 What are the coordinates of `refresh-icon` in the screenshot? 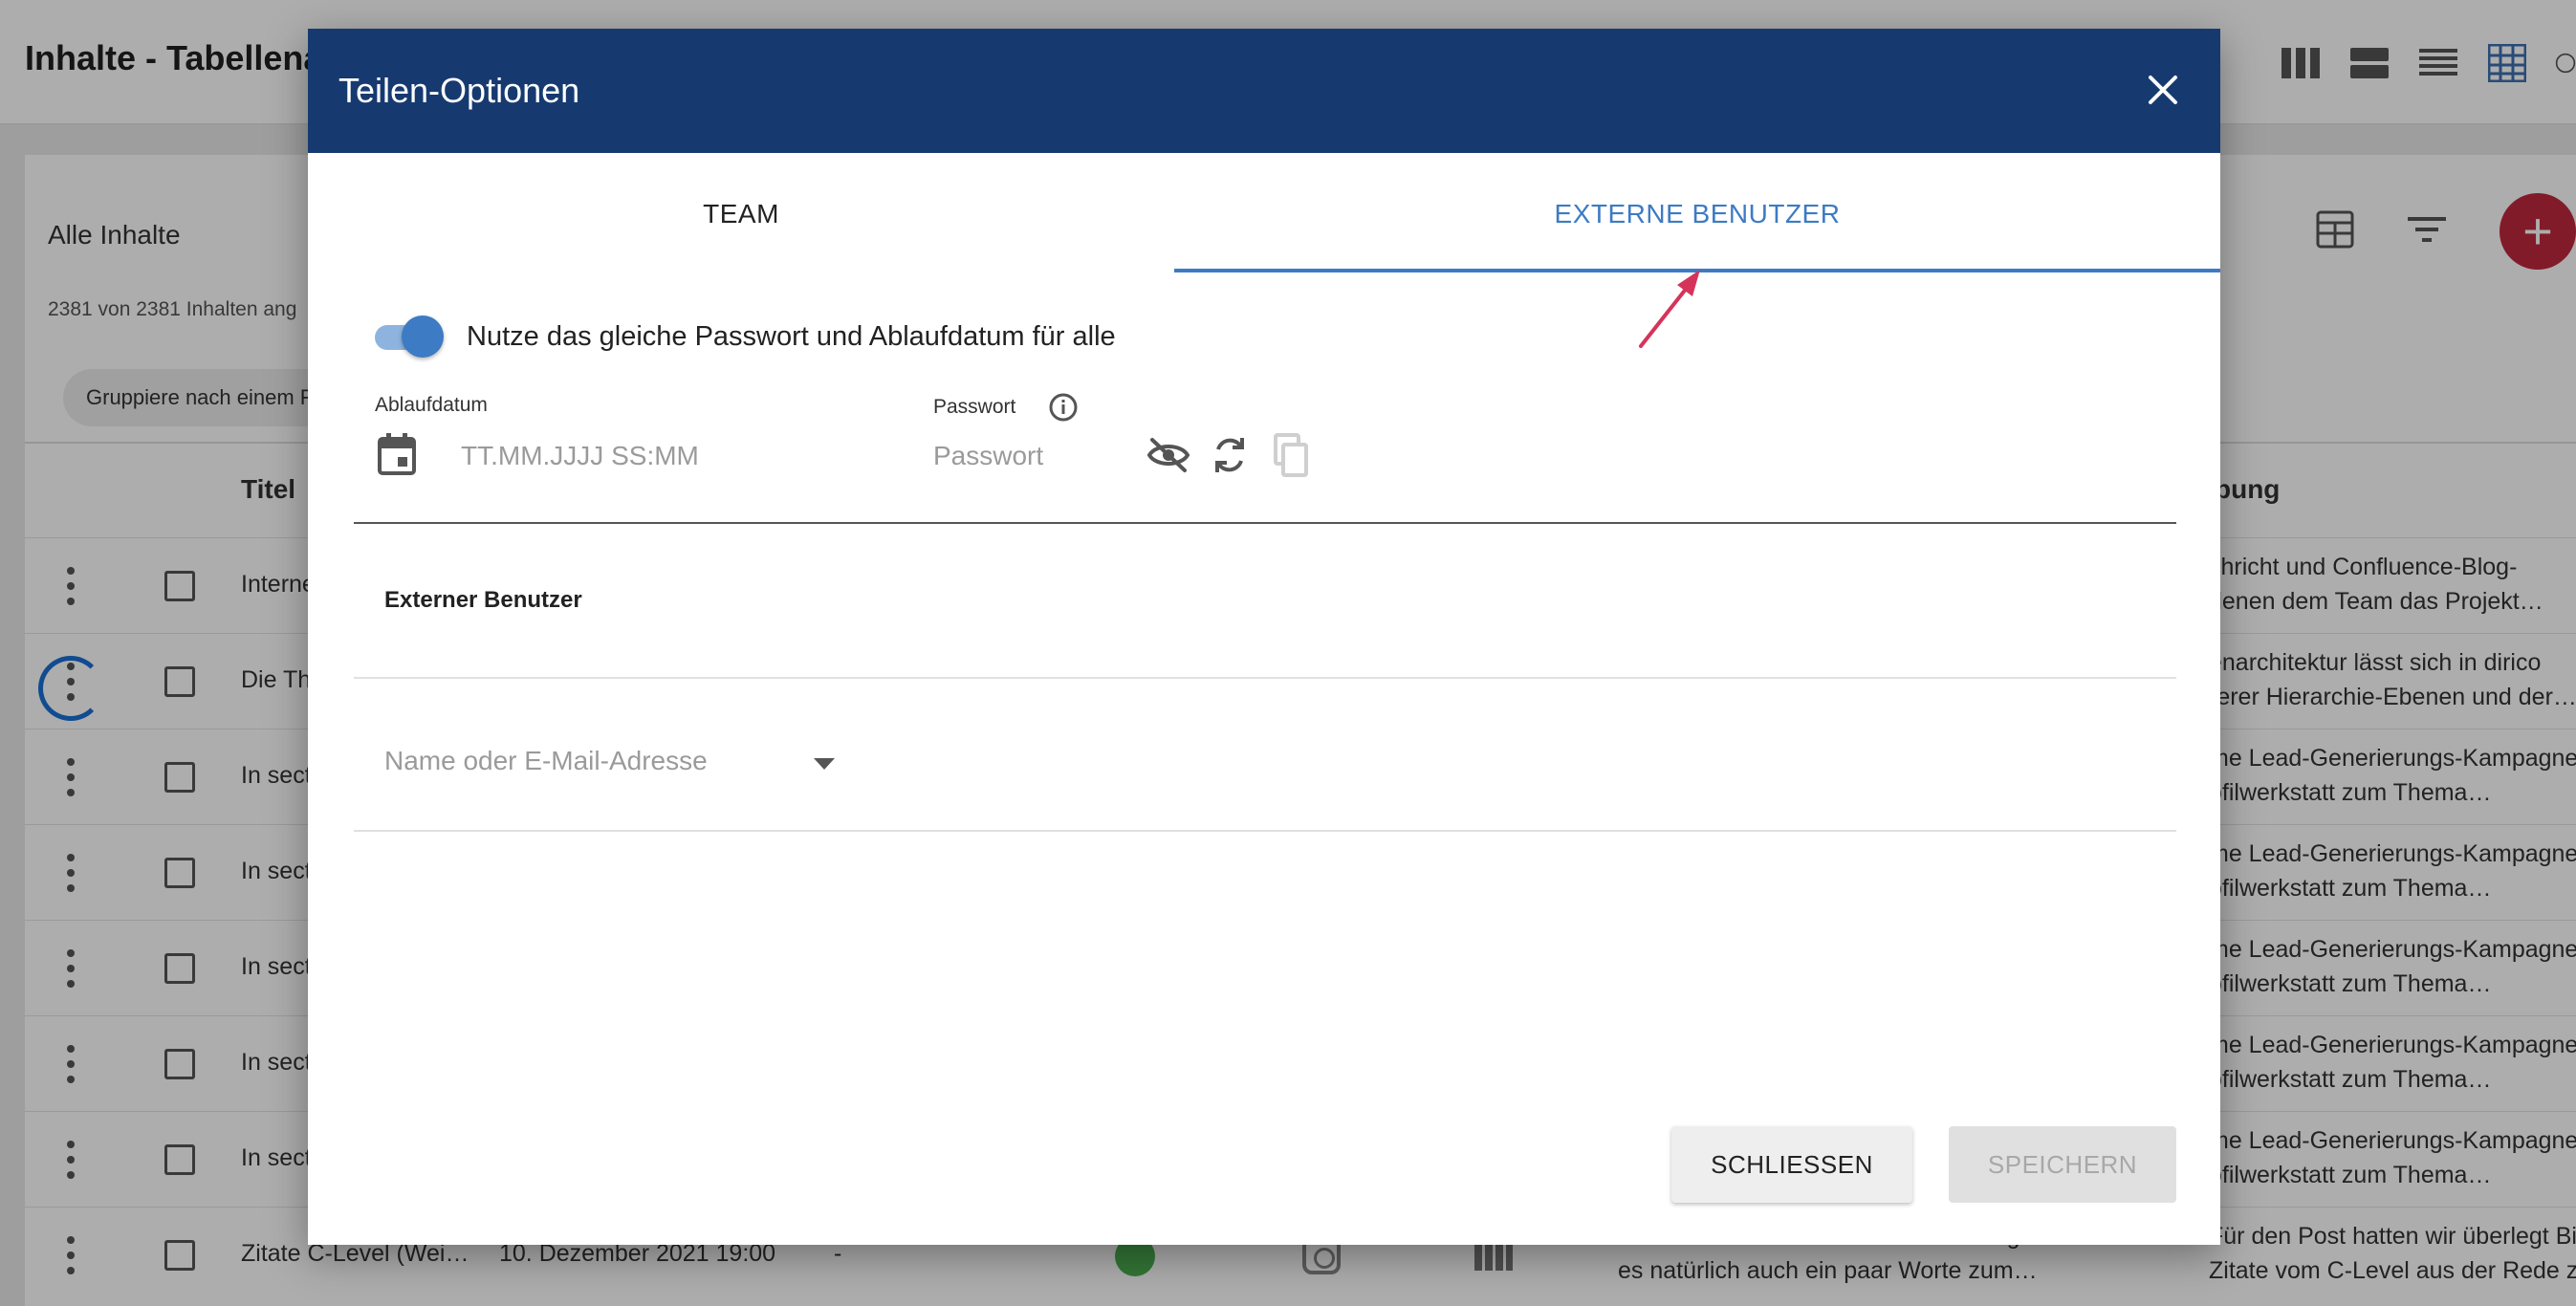 It's located at (1230, 455).